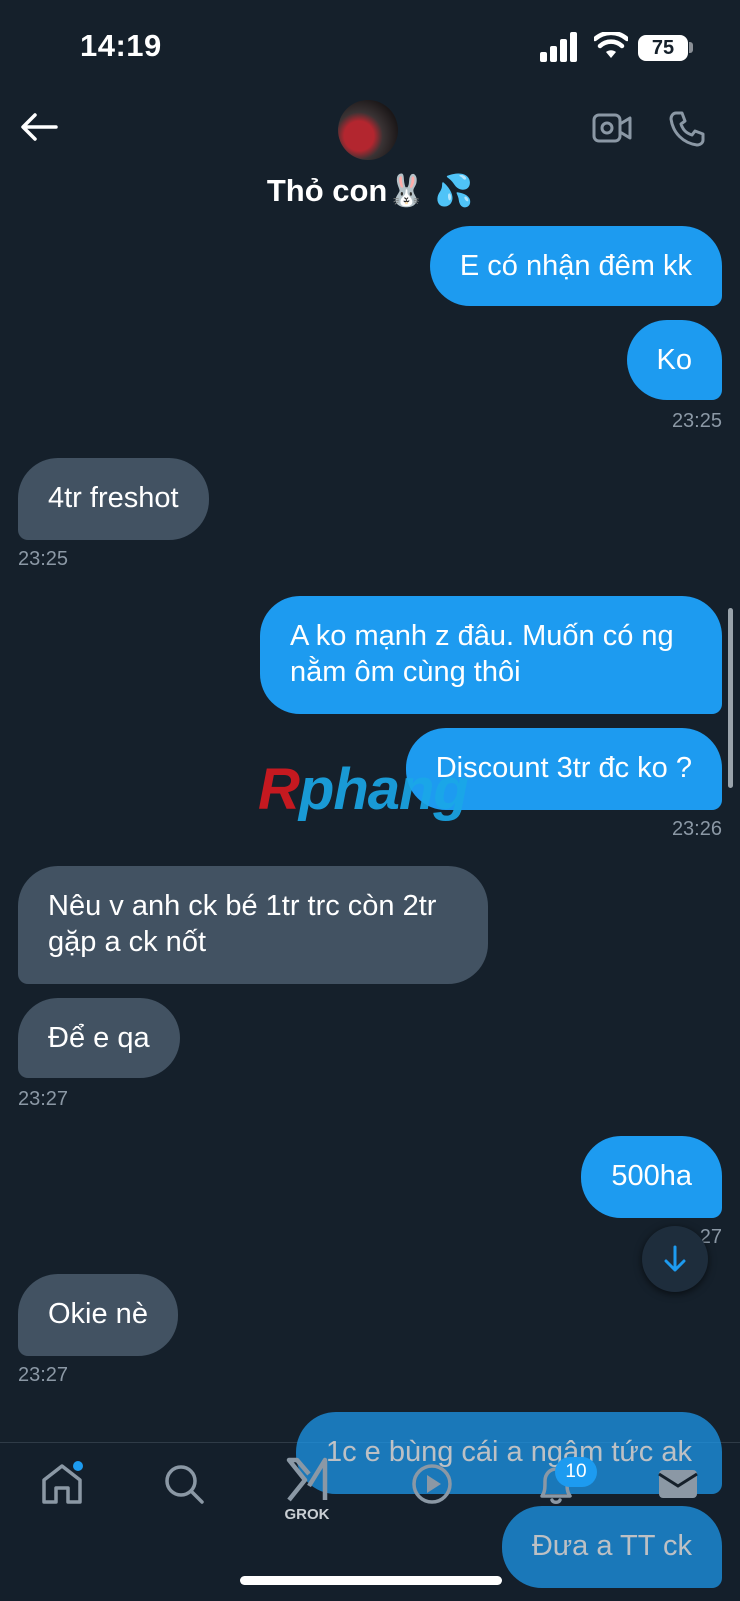 The height and width of the screenshot is (1601, 740). I want to click on watermark-first: R, so click(279, 789).